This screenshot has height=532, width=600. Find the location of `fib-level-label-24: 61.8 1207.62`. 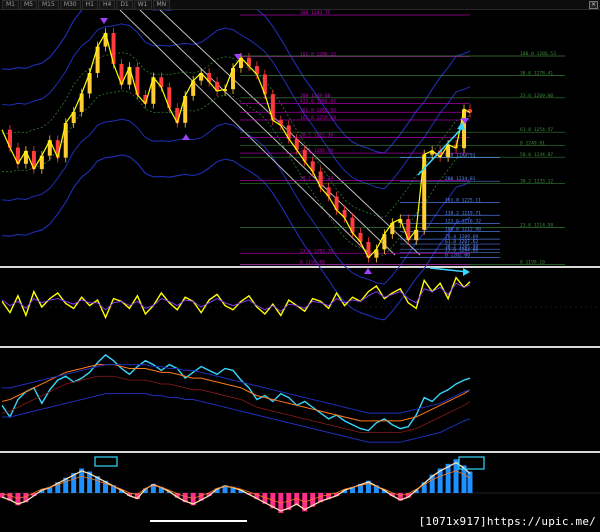

fib-level-label-24: 61.8 1207.62 is located at coordinates (461, 242).